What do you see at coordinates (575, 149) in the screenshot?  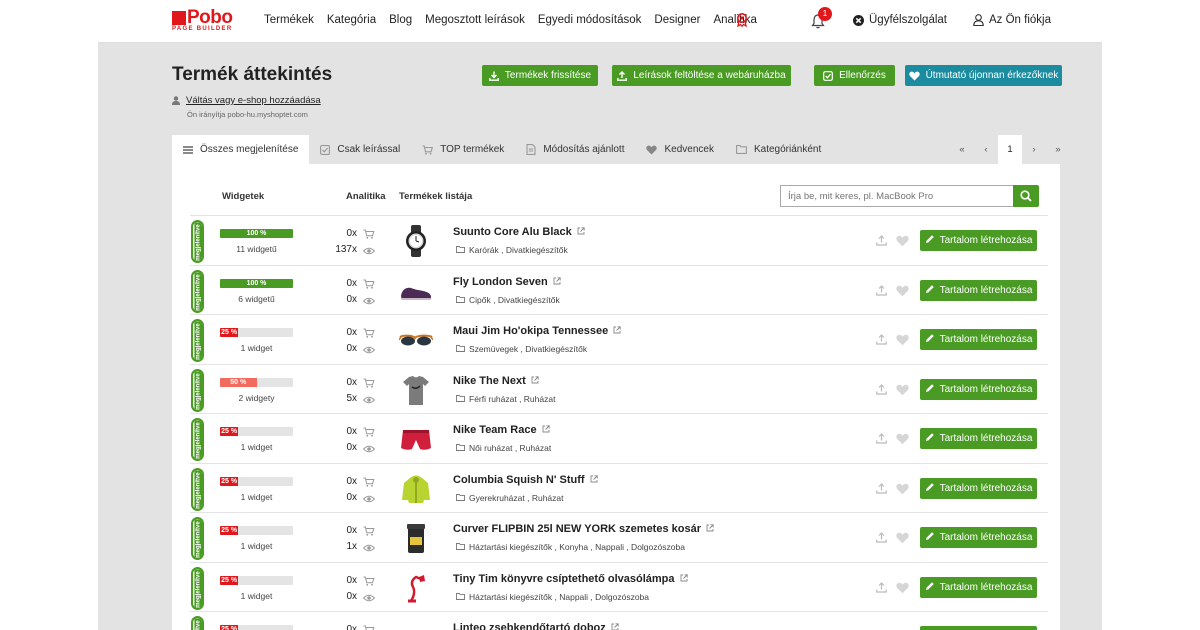 I see `tab-modification-recommended: Módosítás ajánlott` at bounding box center [575, 149].